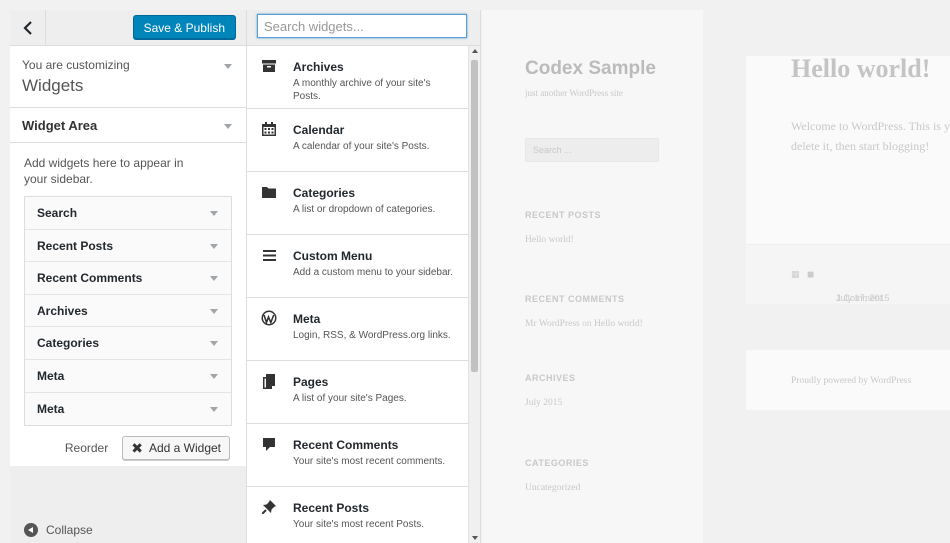  I want to click on widget-name: Recent Comments, so click(346, 445).